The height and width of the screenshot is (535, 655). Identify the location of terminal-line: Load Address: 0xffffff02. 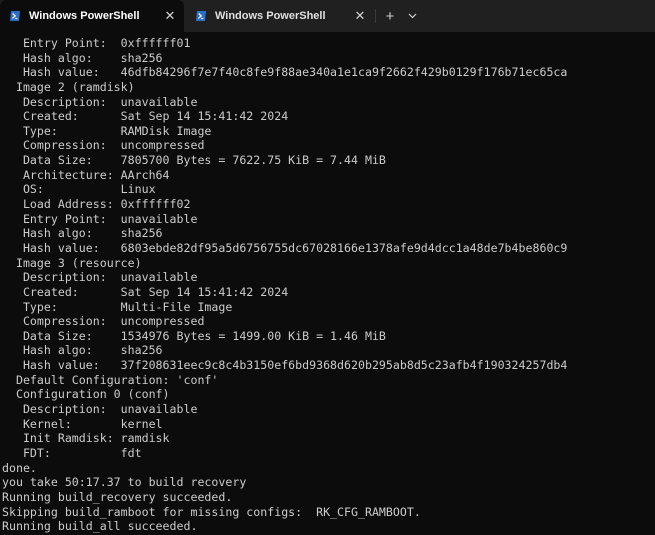
(96, 204).